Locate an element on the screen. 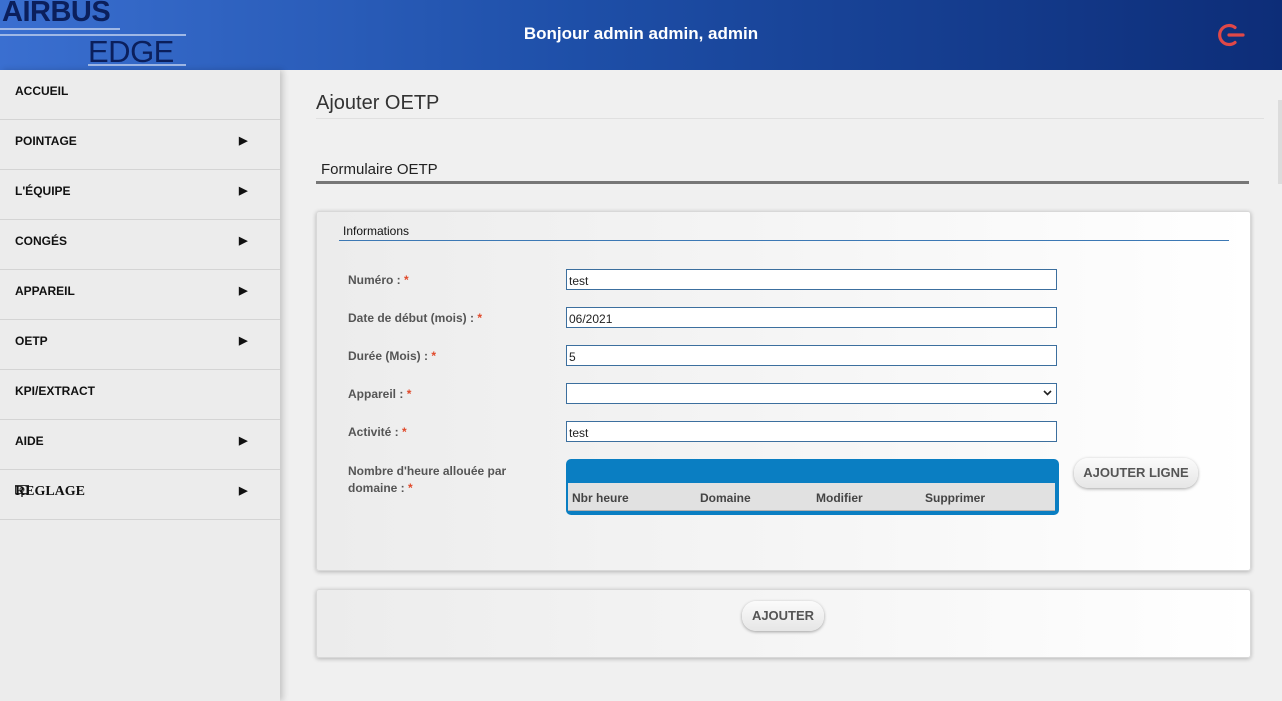 The image size is (1282, 701). greeting-text: Bonjour admin admin, admin is located at coordinates (641, 33).